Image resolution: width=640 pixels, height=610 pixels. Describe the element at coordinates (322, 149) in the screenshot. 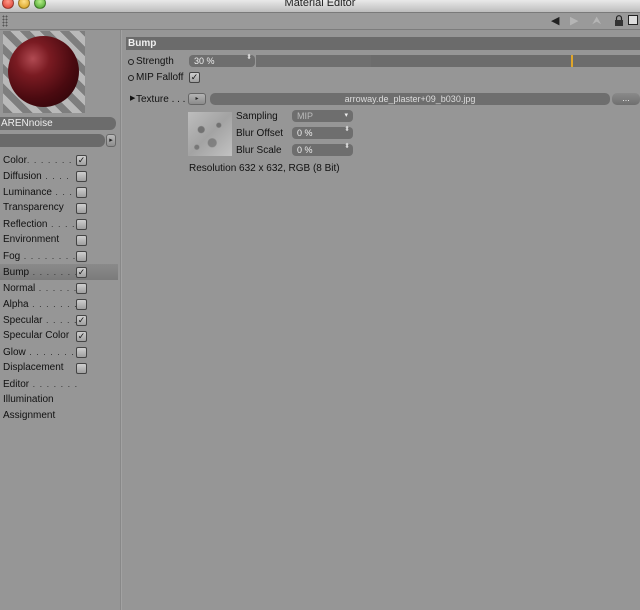

I see `blur-scale-field: 0 % ⬍` at that location.